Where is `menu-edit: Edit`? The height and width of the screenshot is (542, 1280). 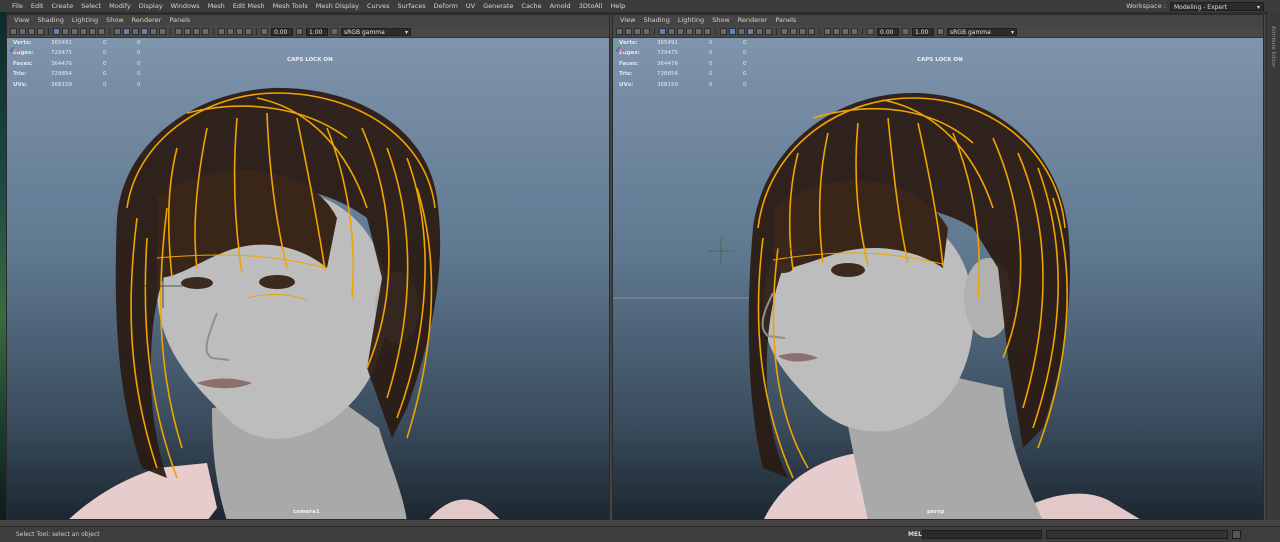 menu-edit: Edit is located at coordinates (37, 6).